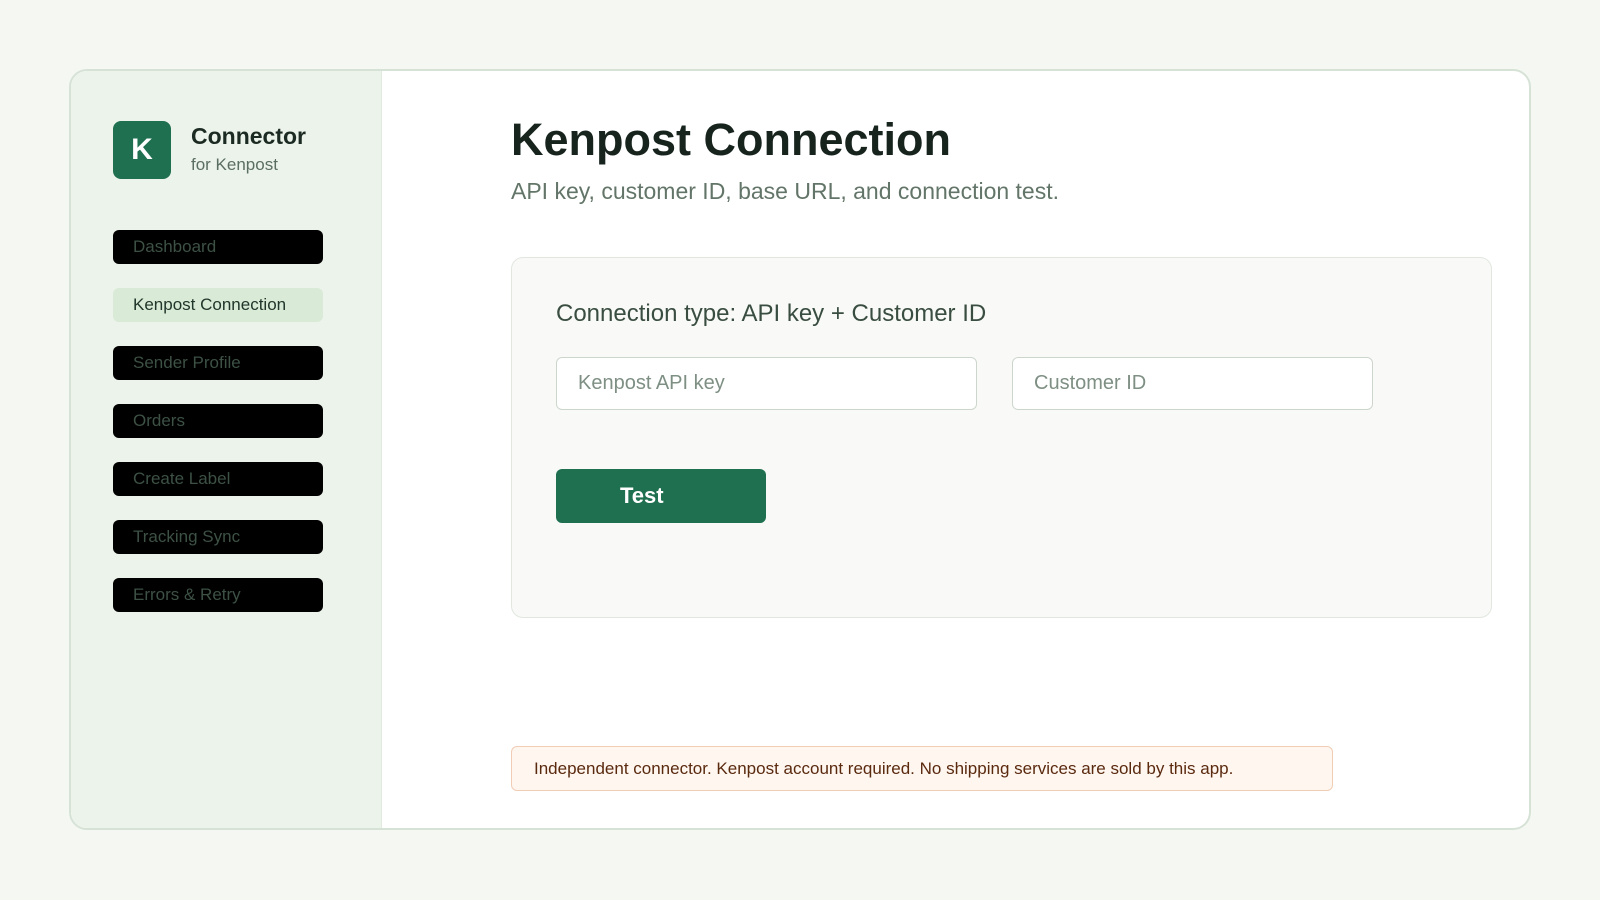 Image resolution: width=1600 pixels, height=900 pixels. What do you see at coordinates (661, 496) in the screenshot?
I see `test-connection-button: Test` at bounding box center [661, 496].